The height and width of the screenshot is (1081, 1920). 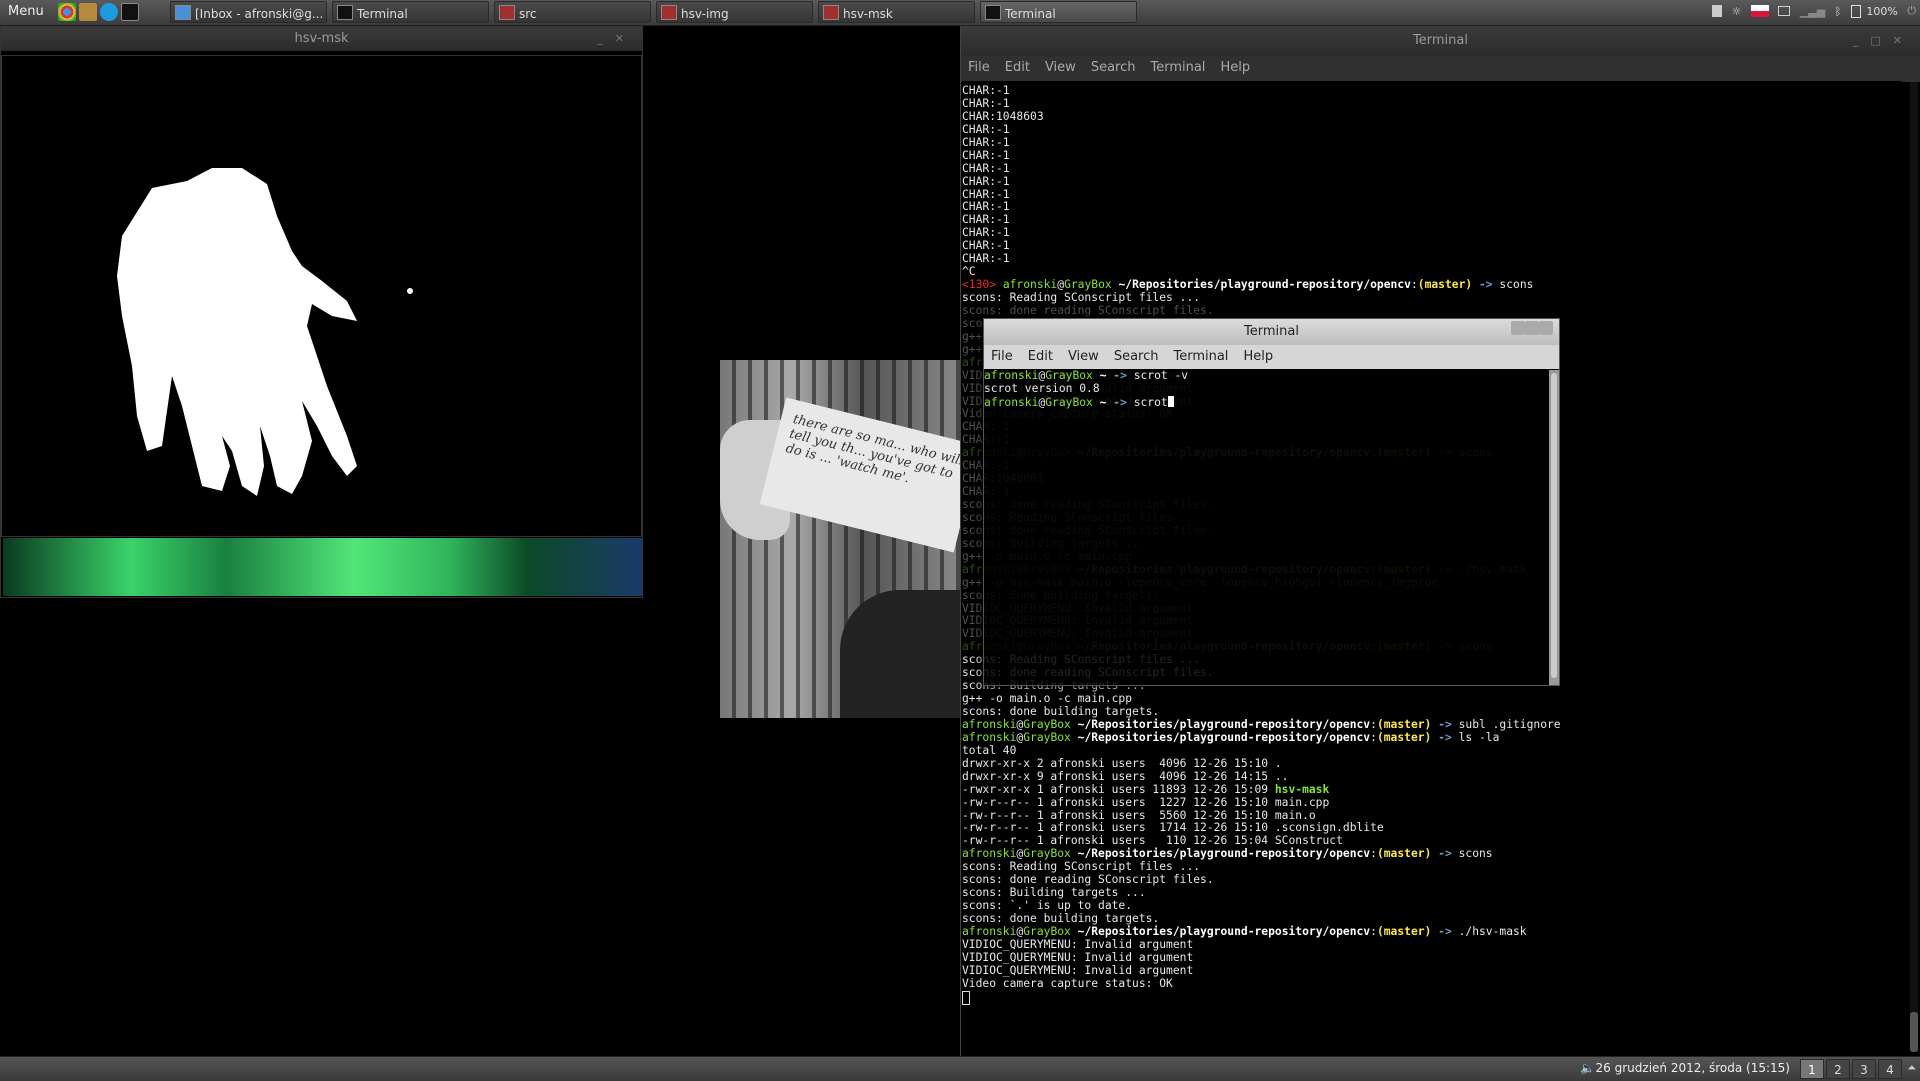 I want to click on prompt-host: GrayBox, so click(x=1047, y=854).